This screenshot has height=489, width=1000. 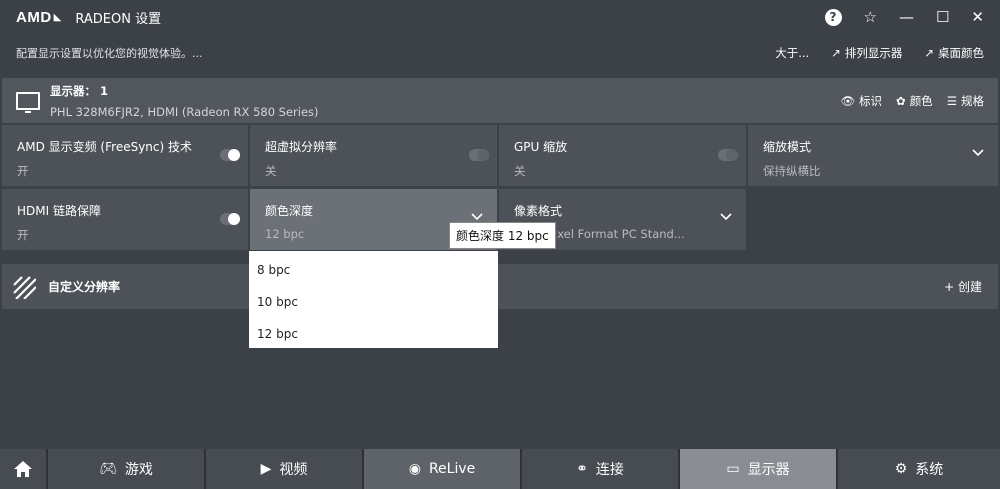 What do you see at coordinates (963, 286) in the screenshot?
I see `create-button: + 创建` at bounding box center [963, 286].